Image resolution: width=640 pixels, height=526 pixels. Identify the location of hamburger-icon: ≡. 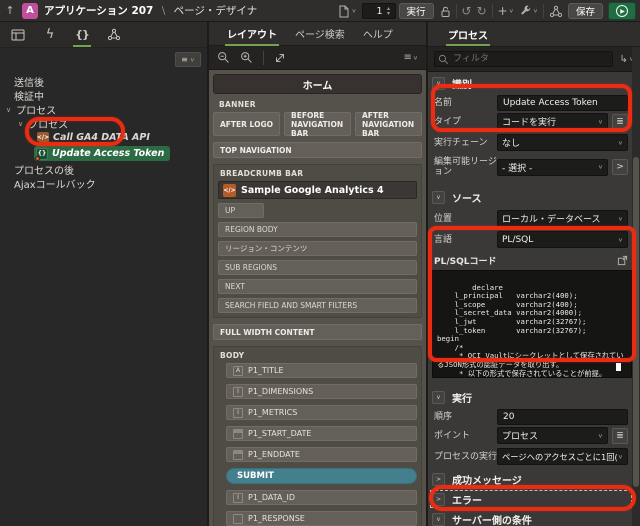
(184, 59).